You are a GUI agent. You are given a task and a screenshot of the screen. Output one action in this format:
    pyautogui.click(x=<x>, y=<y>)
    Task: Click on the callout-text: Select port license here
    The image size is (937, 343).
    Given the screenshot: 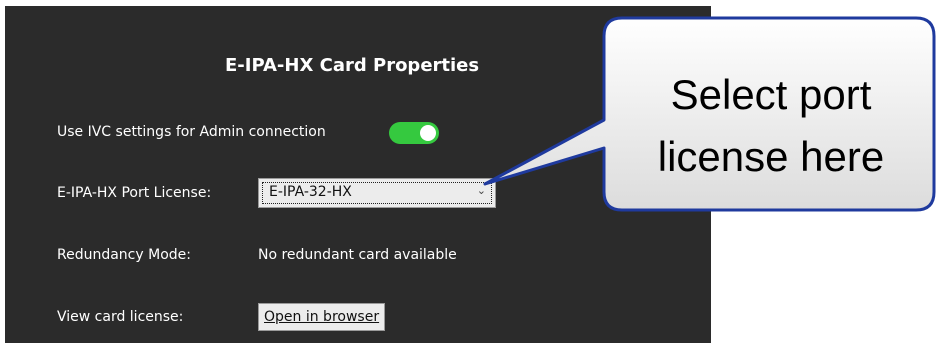 What is the action you would take?
    pyautogui.click(x=771, y=126)
    